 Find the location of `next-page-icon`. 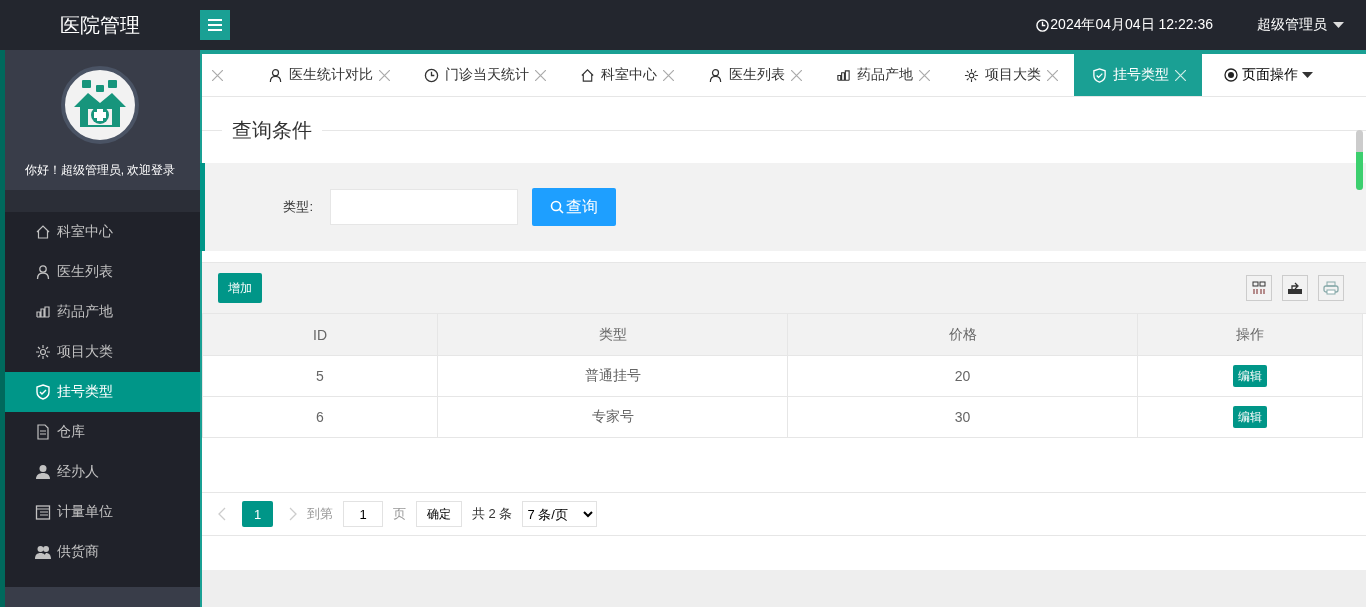

next-page-icon is located at coordinates (293, 514).